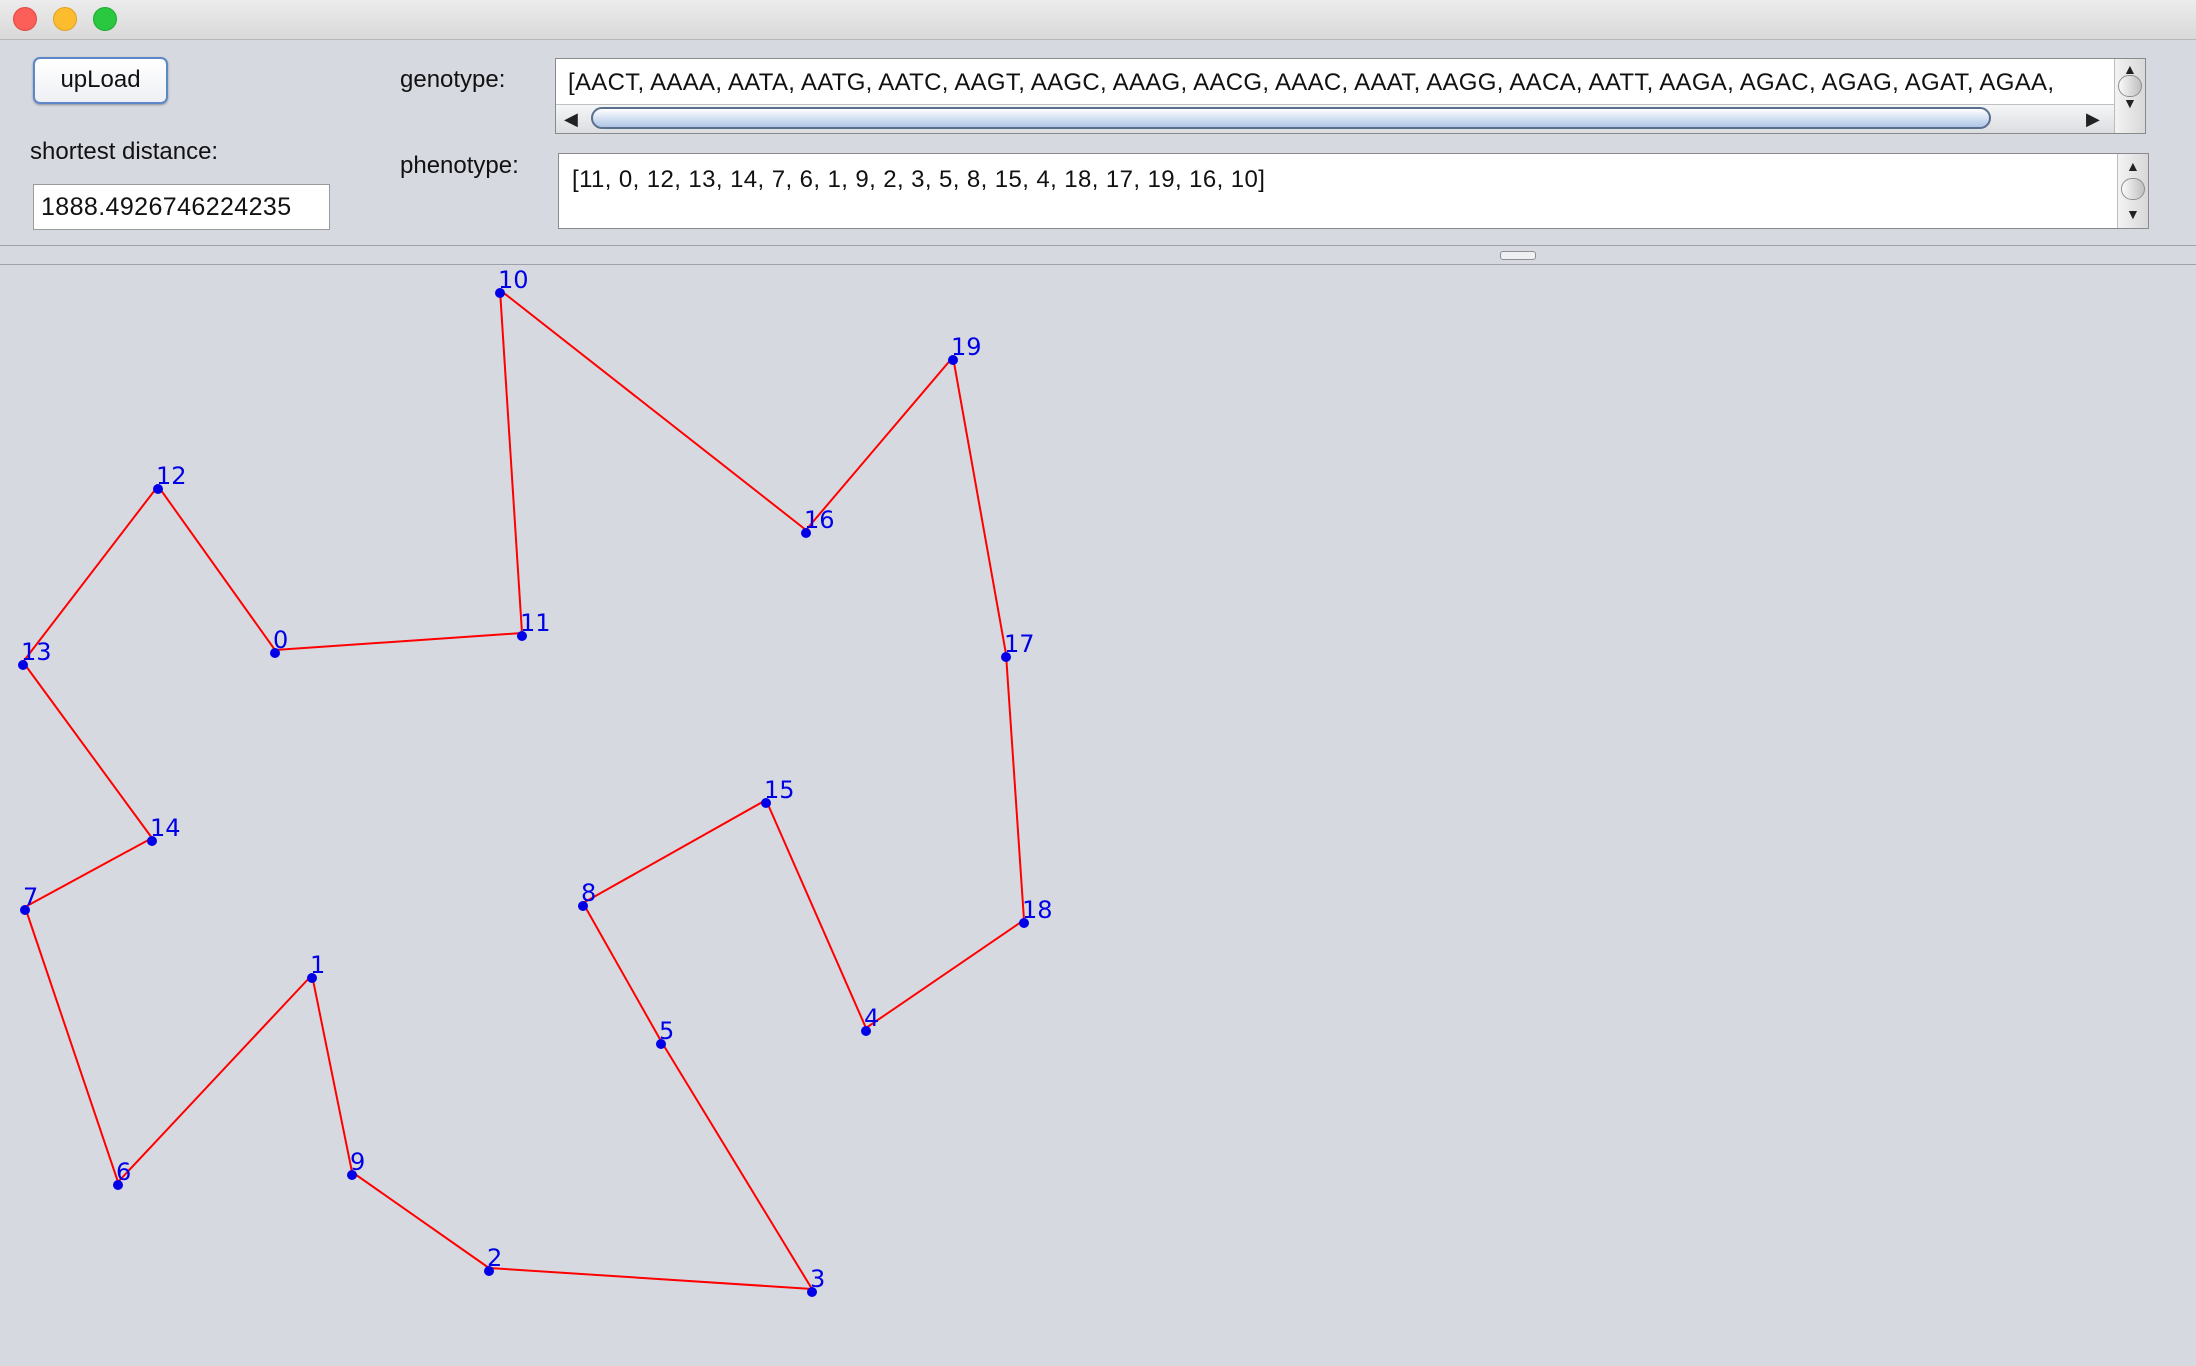 Image resolution: width=2196 pixels, height=1366 pixels. Describe the element at coordinates (2133, 166) in the screenshot. I see `scroll-up-arrow-icon: ▲` at that location.